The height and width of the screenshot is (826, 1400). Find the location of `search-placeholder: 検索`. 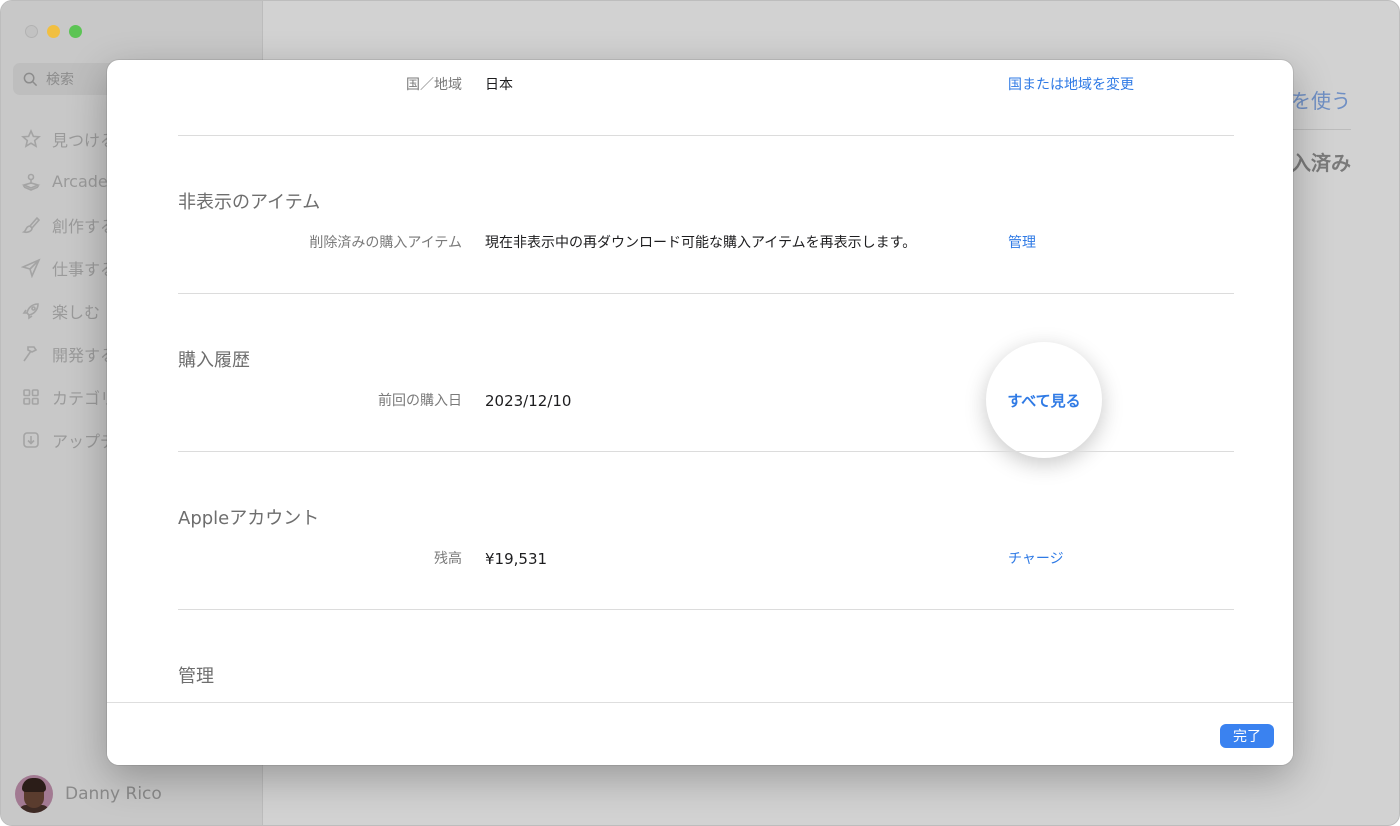

search-placeholder: 検索 is located at coordinates (60, 80).